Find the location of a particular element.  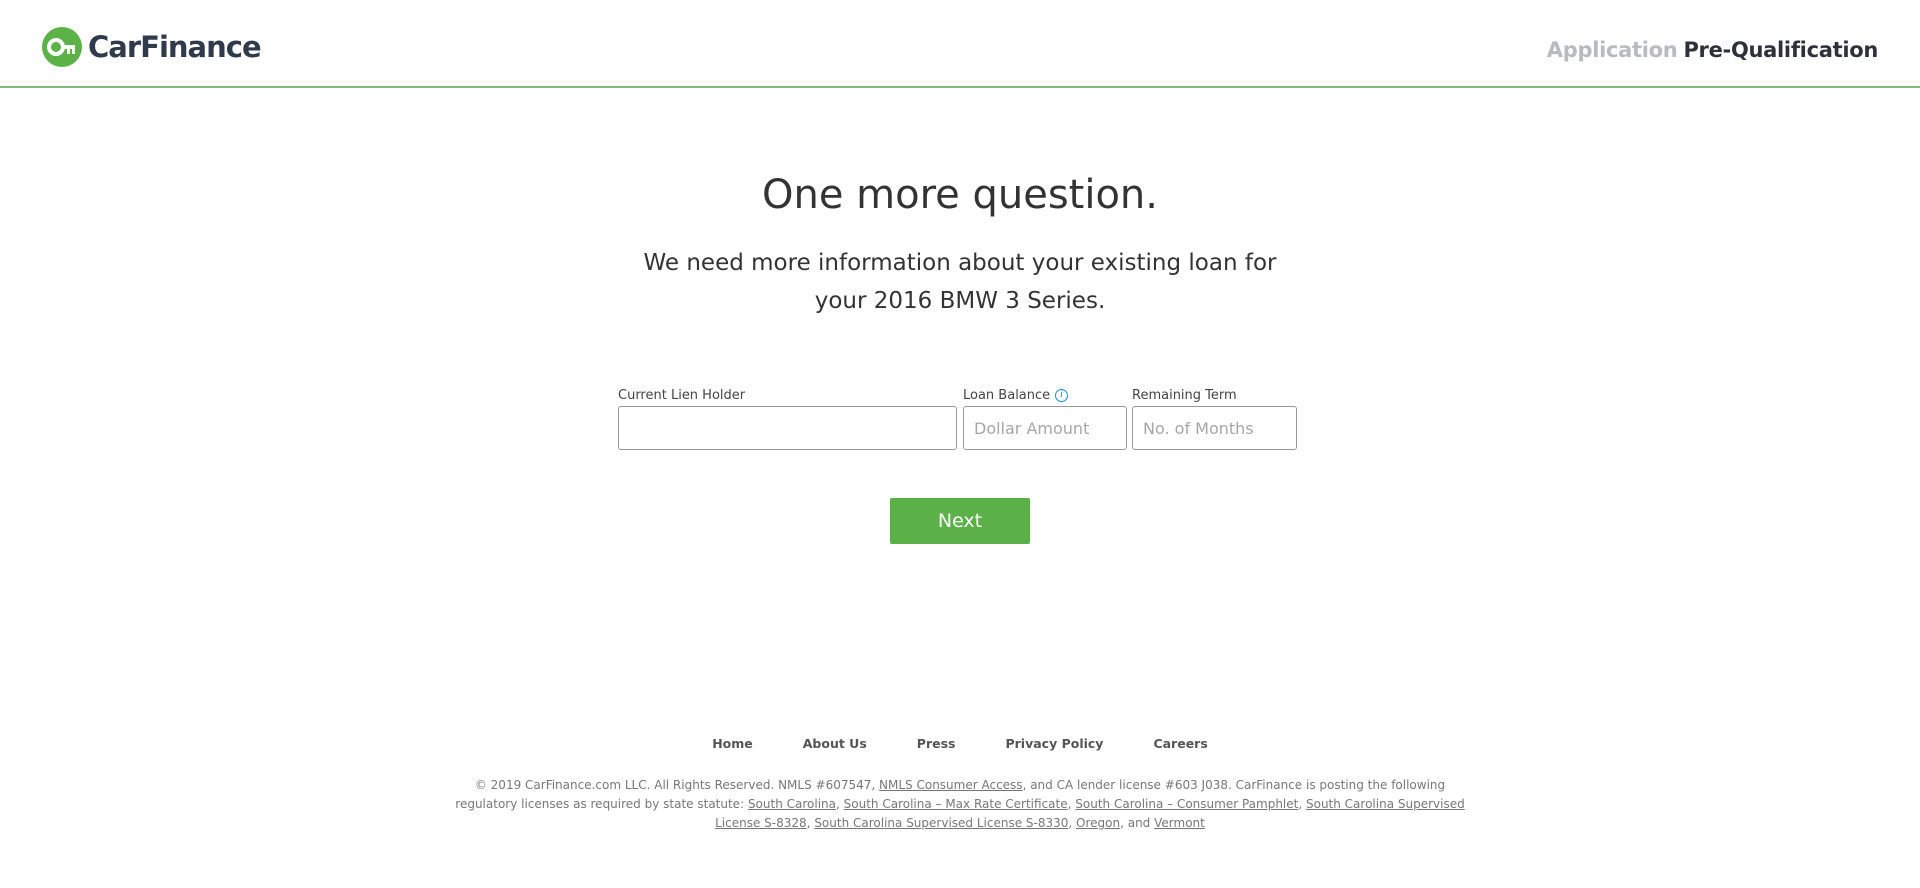

logo-wordmark: CarFinance is located at coordinates (175, 47).